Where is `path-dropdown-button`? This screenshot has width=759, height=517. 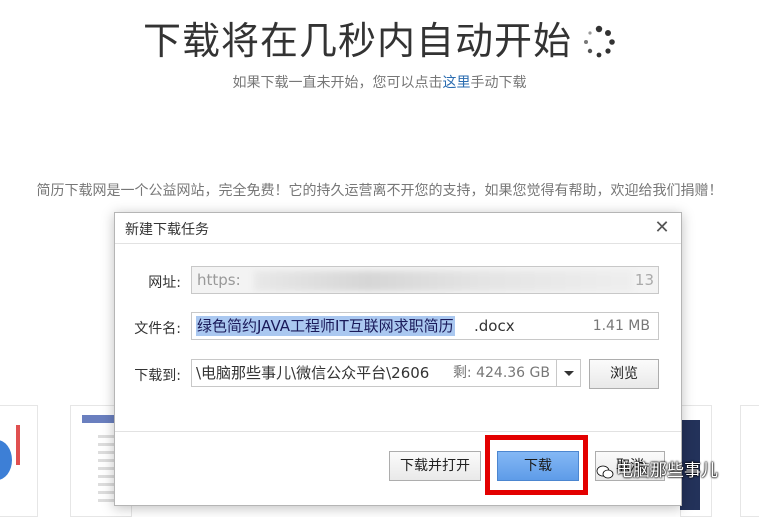
path-dropdown-button is located at coordinates (569, 373).